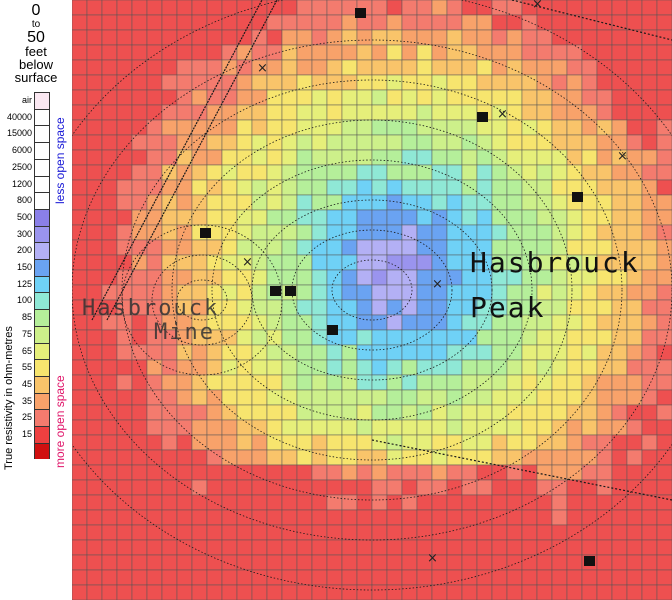  Describe the element at coordinates (21, 167) in the screenshot. I see `legend-class-label: 2500` at that location.